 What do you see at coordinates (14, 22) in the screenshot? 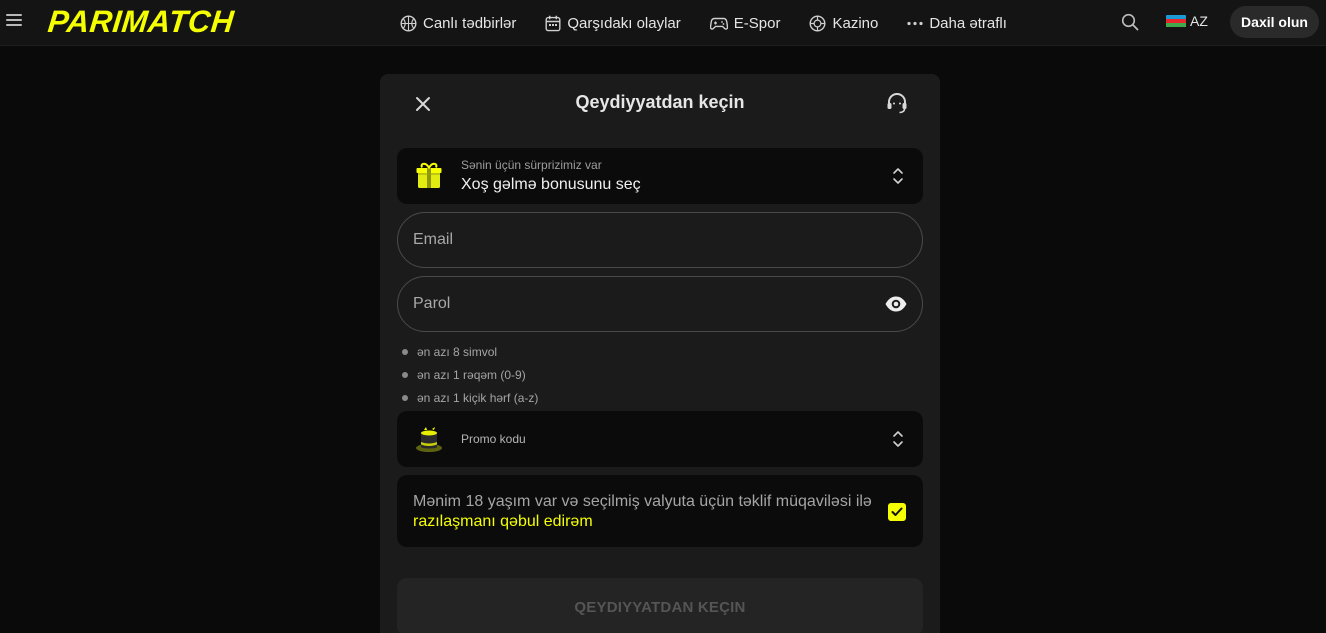
I see `menu-icon` at bounding box center [14, 22].